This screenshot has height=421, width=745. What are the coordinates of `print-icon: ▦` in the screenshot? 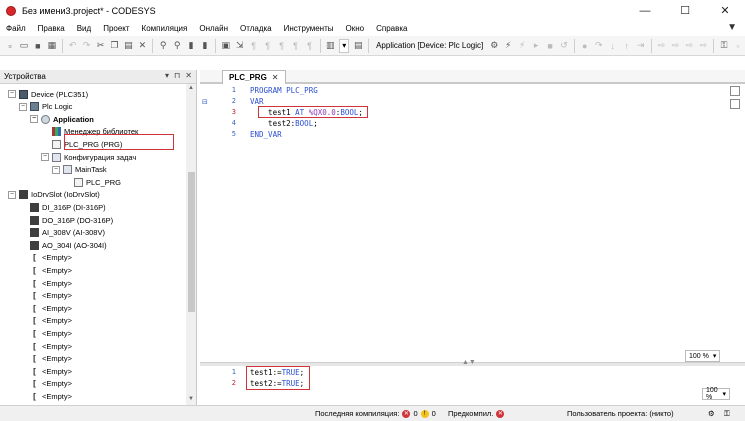 It's located at (52, 46).